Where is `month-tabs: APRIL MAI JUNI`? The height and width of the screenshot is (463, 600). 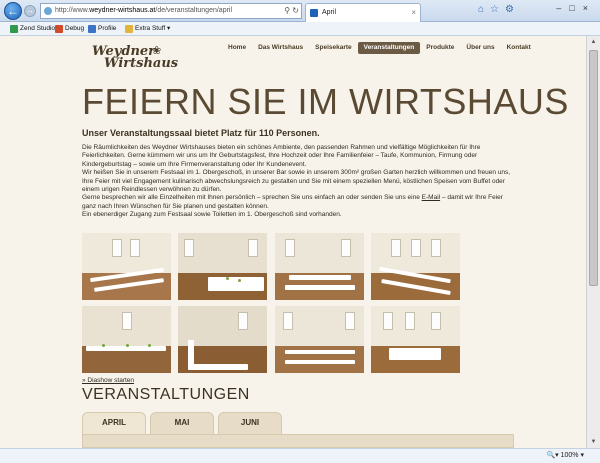 month-tabs: APRIL MAI JUNI is located at coordinates (298, 428).